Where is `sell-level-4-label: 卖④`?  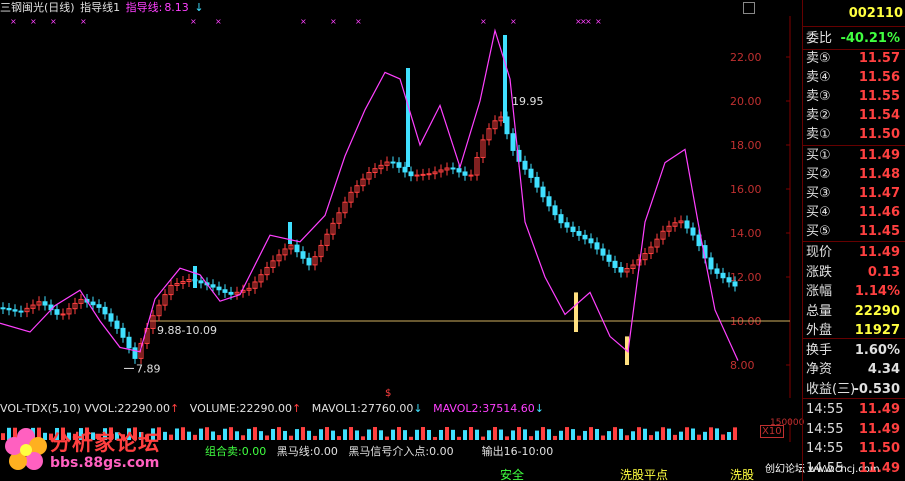
sell-level-4-label: 卖④ is located at coordinates (818, 77).